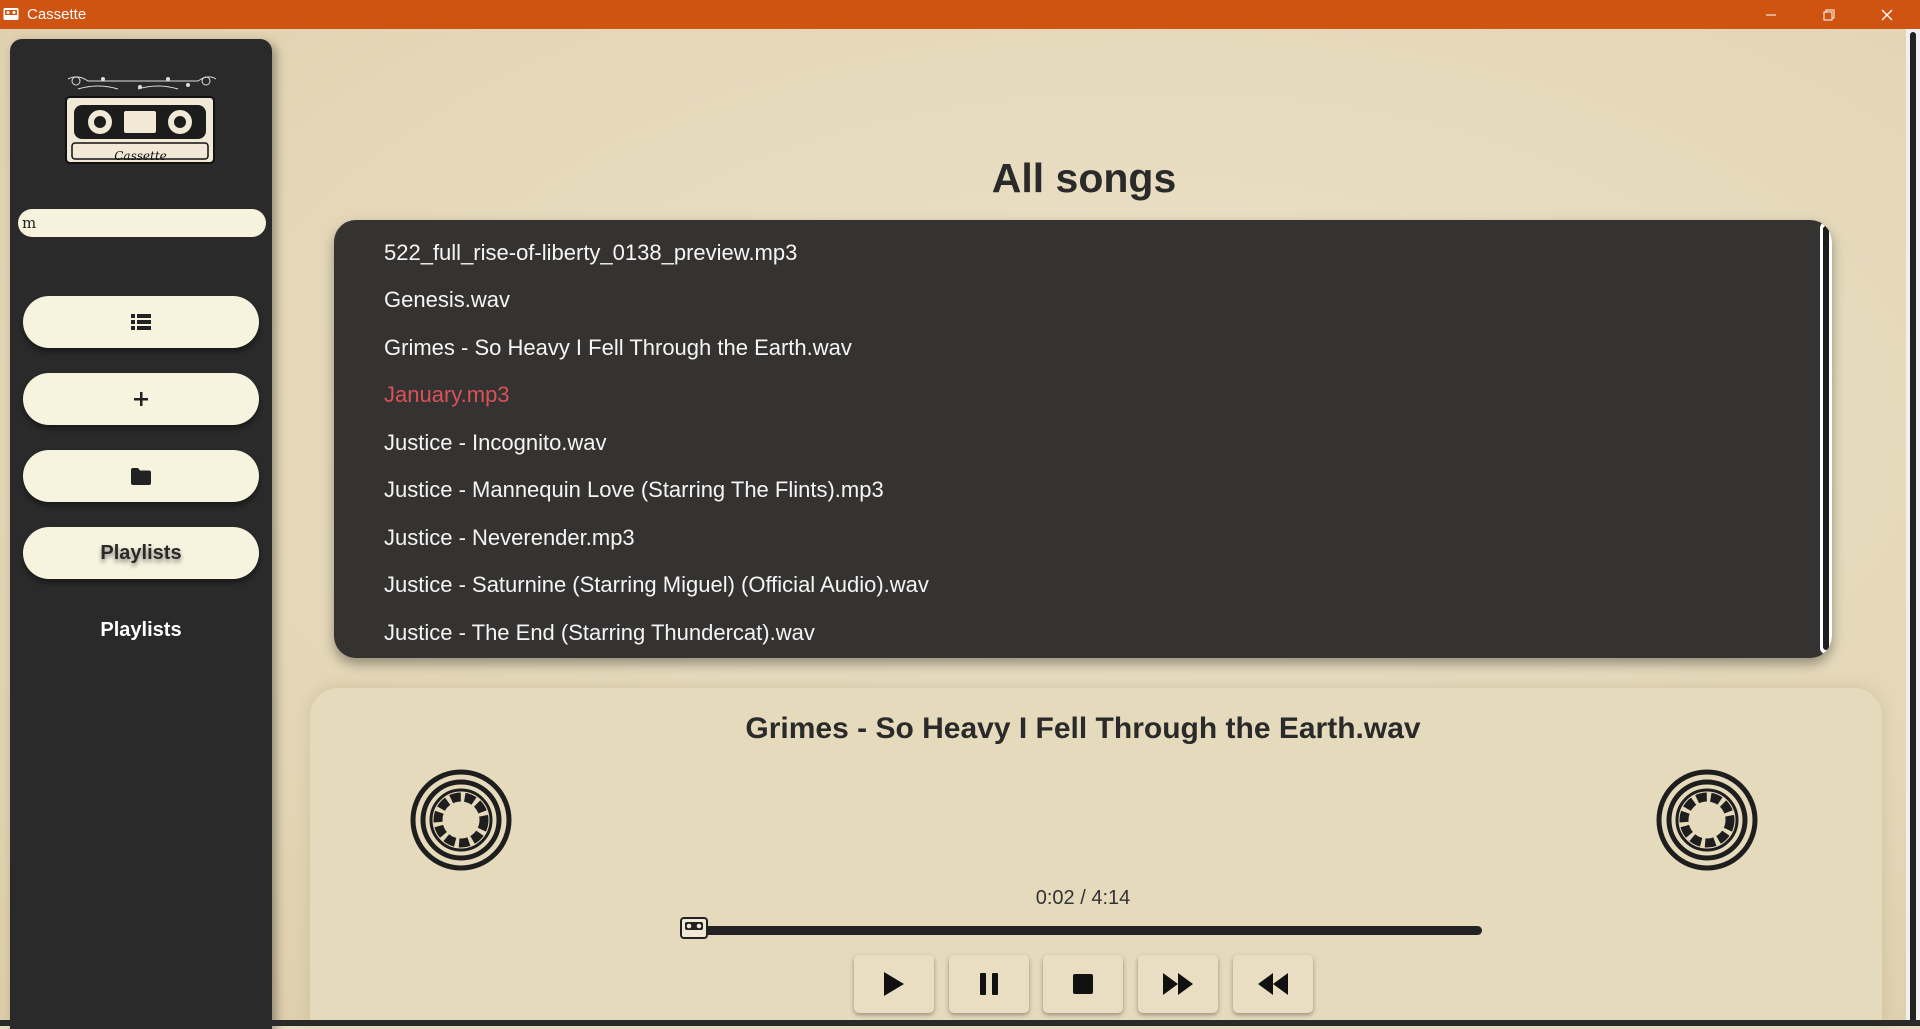 The width and height of the screenshot is (1920, 1029). I want to click on cassette-app-icon, so click(11, 14).